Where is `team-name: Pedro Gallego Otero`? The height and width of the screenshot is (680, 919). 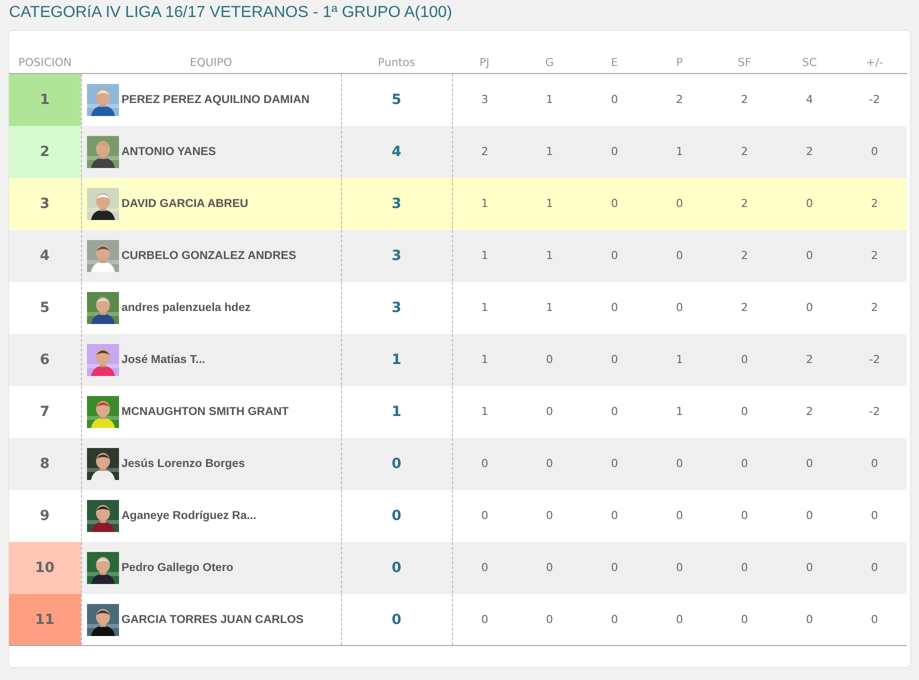
team-name: Pedro Gallego Otero is located at coordinates (178, 568).